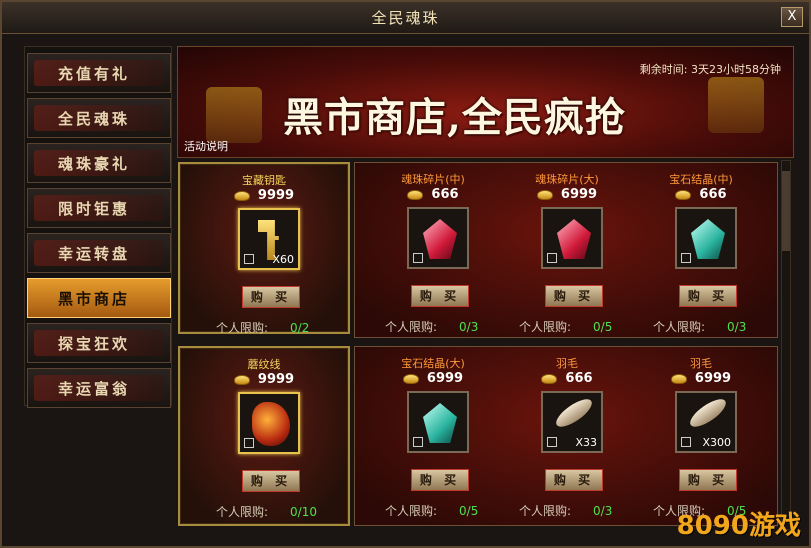  I want to click on sidebar-item-label: 黑市商店, so click(94, 298).